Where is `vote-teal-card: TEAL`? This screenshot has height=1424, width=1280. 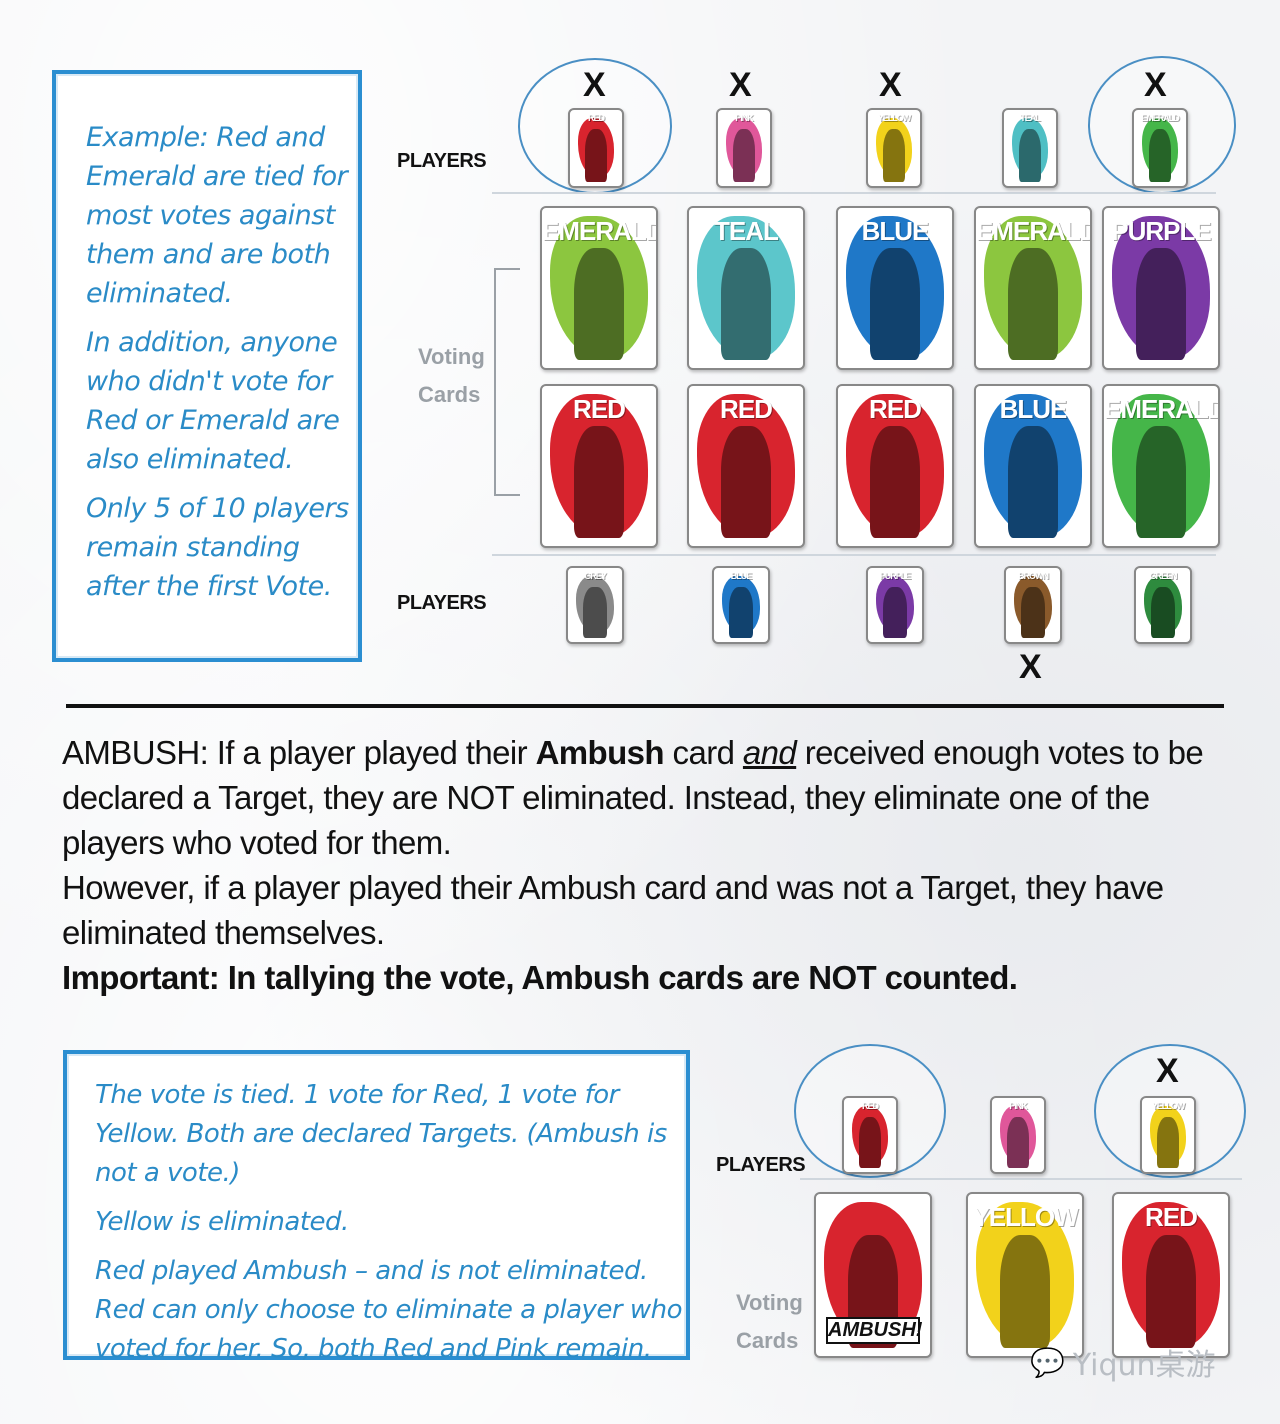
vote-teal-card: TEAL is located at coordinates (746, 288).